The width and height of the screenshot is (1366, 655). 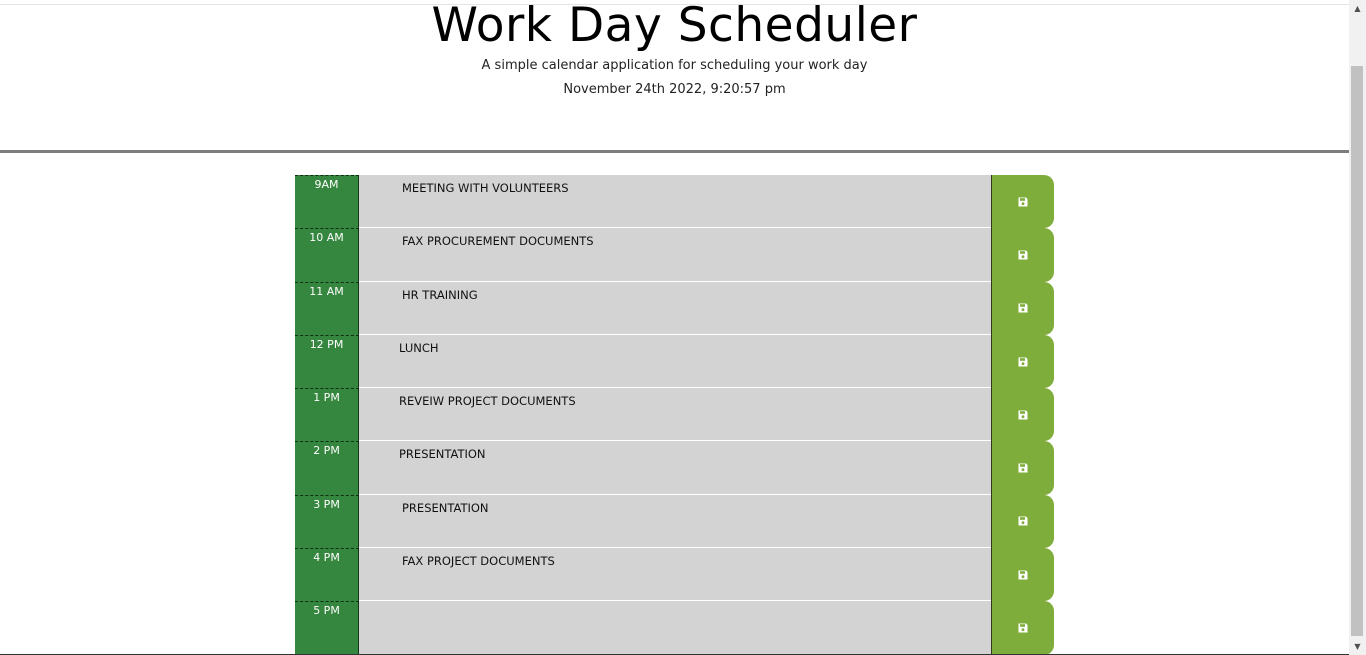 I want to click on time-block-row: 9AM MEETING WITH VOLUNTEERS, so click(x=675, y=202).